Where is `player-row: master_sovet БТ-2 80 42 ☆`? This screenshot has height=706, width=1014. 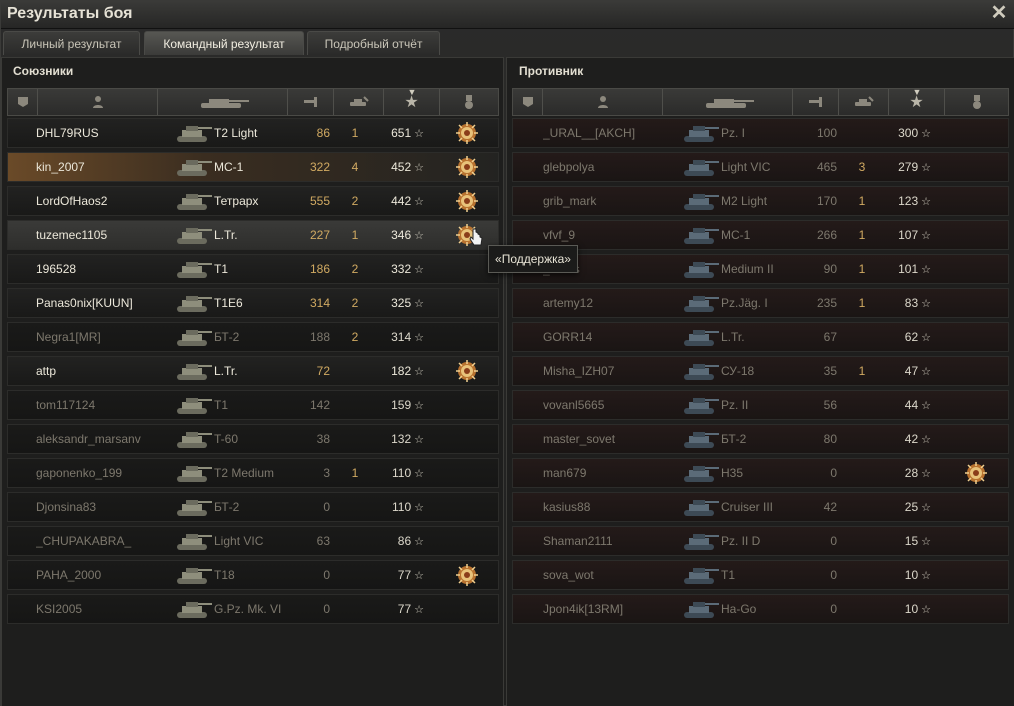
player-row: master_sovet БТ-2 80 42 ☆ is located at coordinates (760, 439).